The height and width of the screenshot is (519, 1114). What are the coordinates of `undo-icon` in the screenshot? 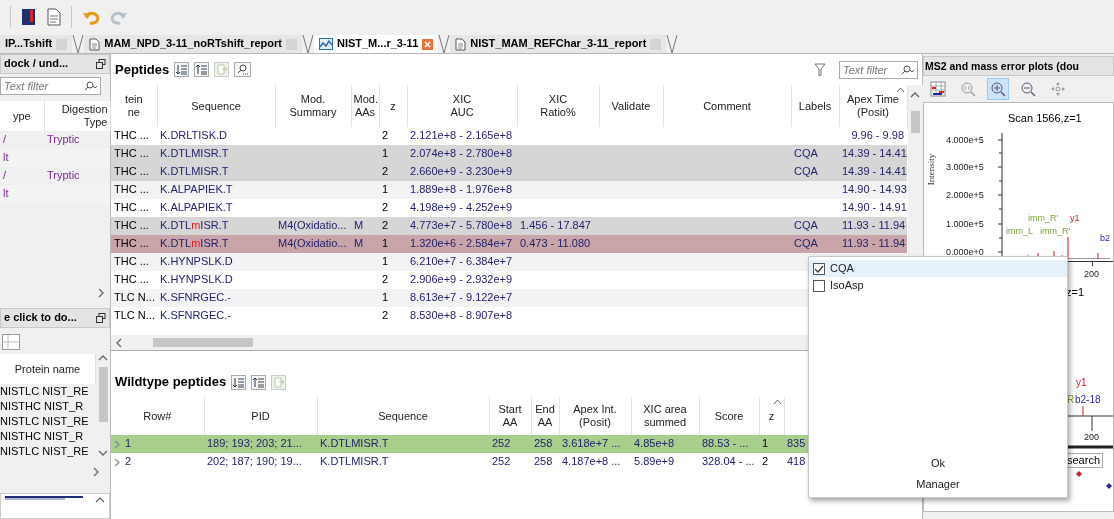 It's located at (91, 17).